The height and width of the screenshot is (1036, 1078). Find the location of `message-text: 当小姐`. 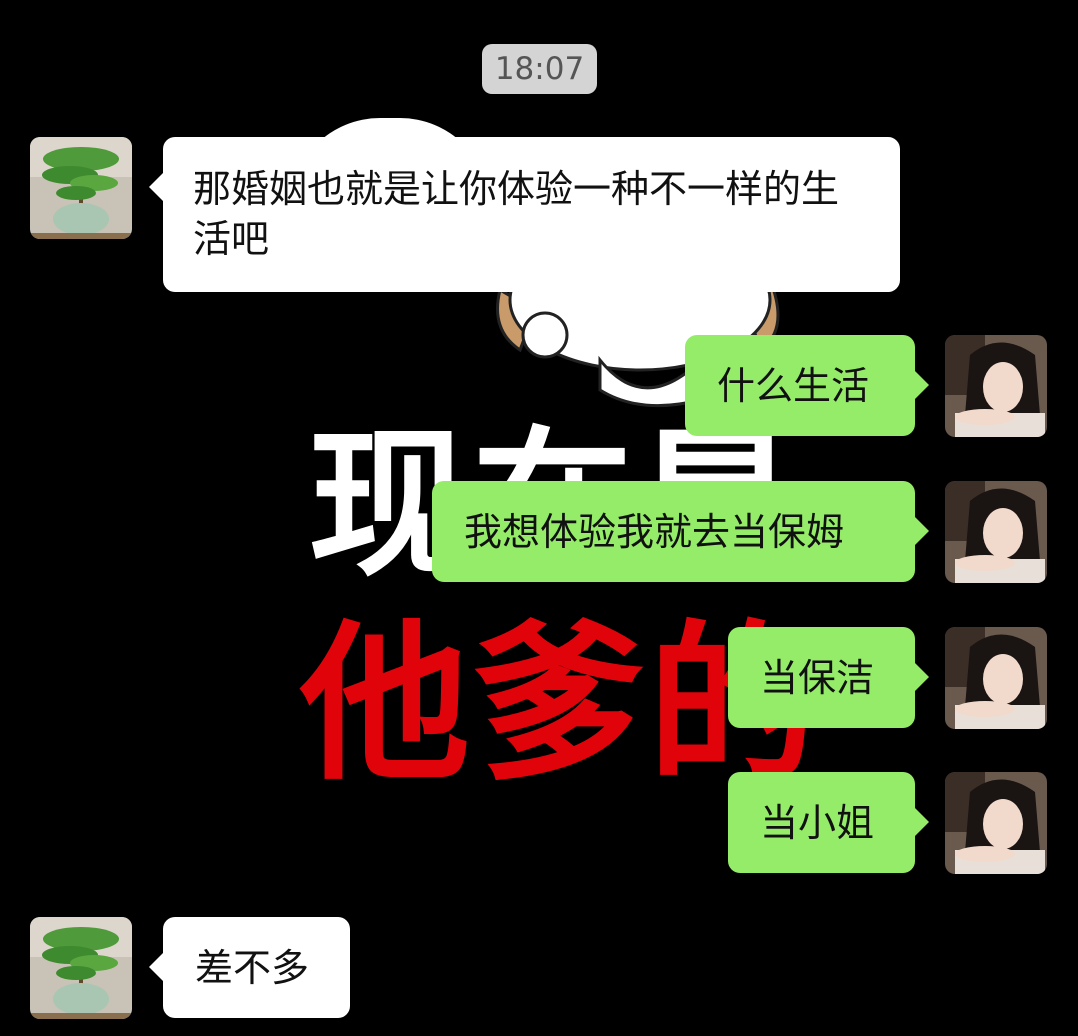

message-text: 当小姐 is located at coordinates (817, 823).